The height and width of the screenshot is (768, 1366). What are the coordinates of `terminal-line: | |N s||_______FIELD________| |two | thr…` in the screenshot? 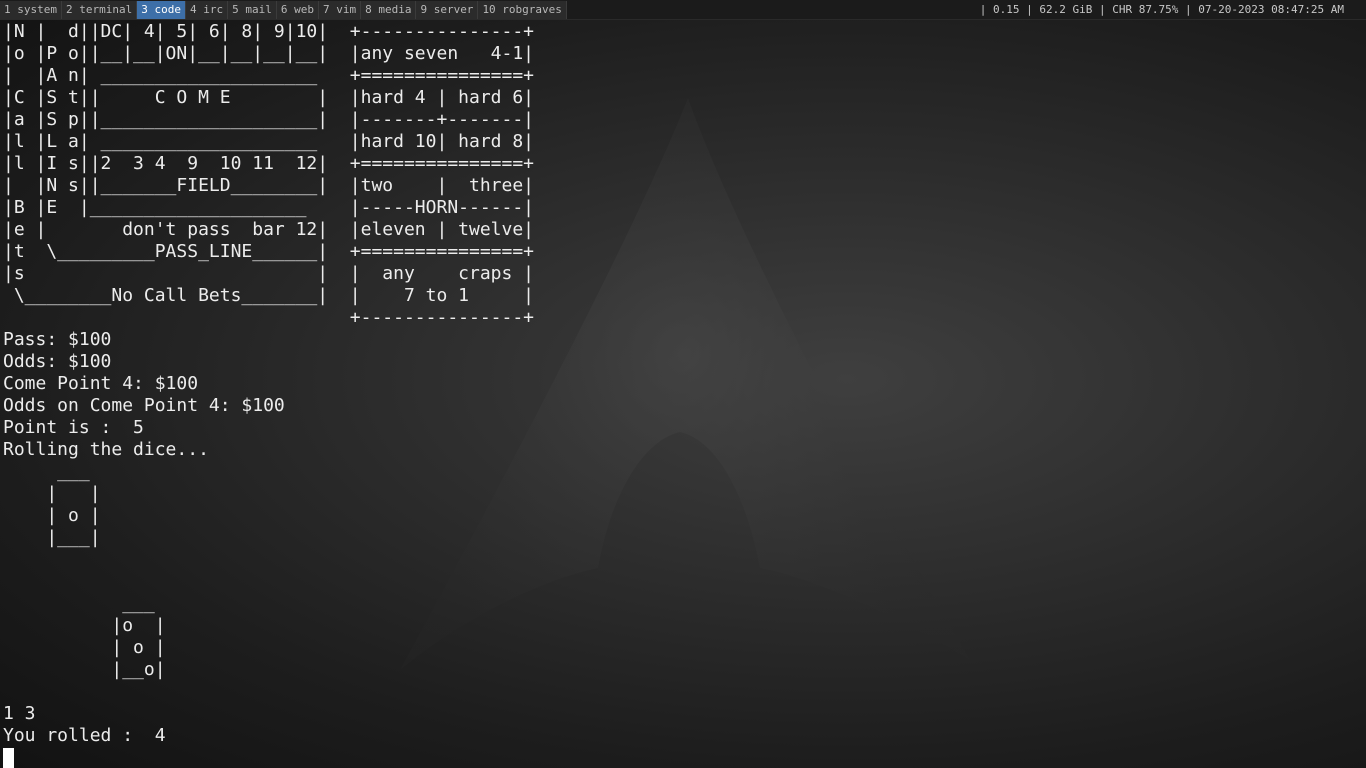 It's located at (269, 185).